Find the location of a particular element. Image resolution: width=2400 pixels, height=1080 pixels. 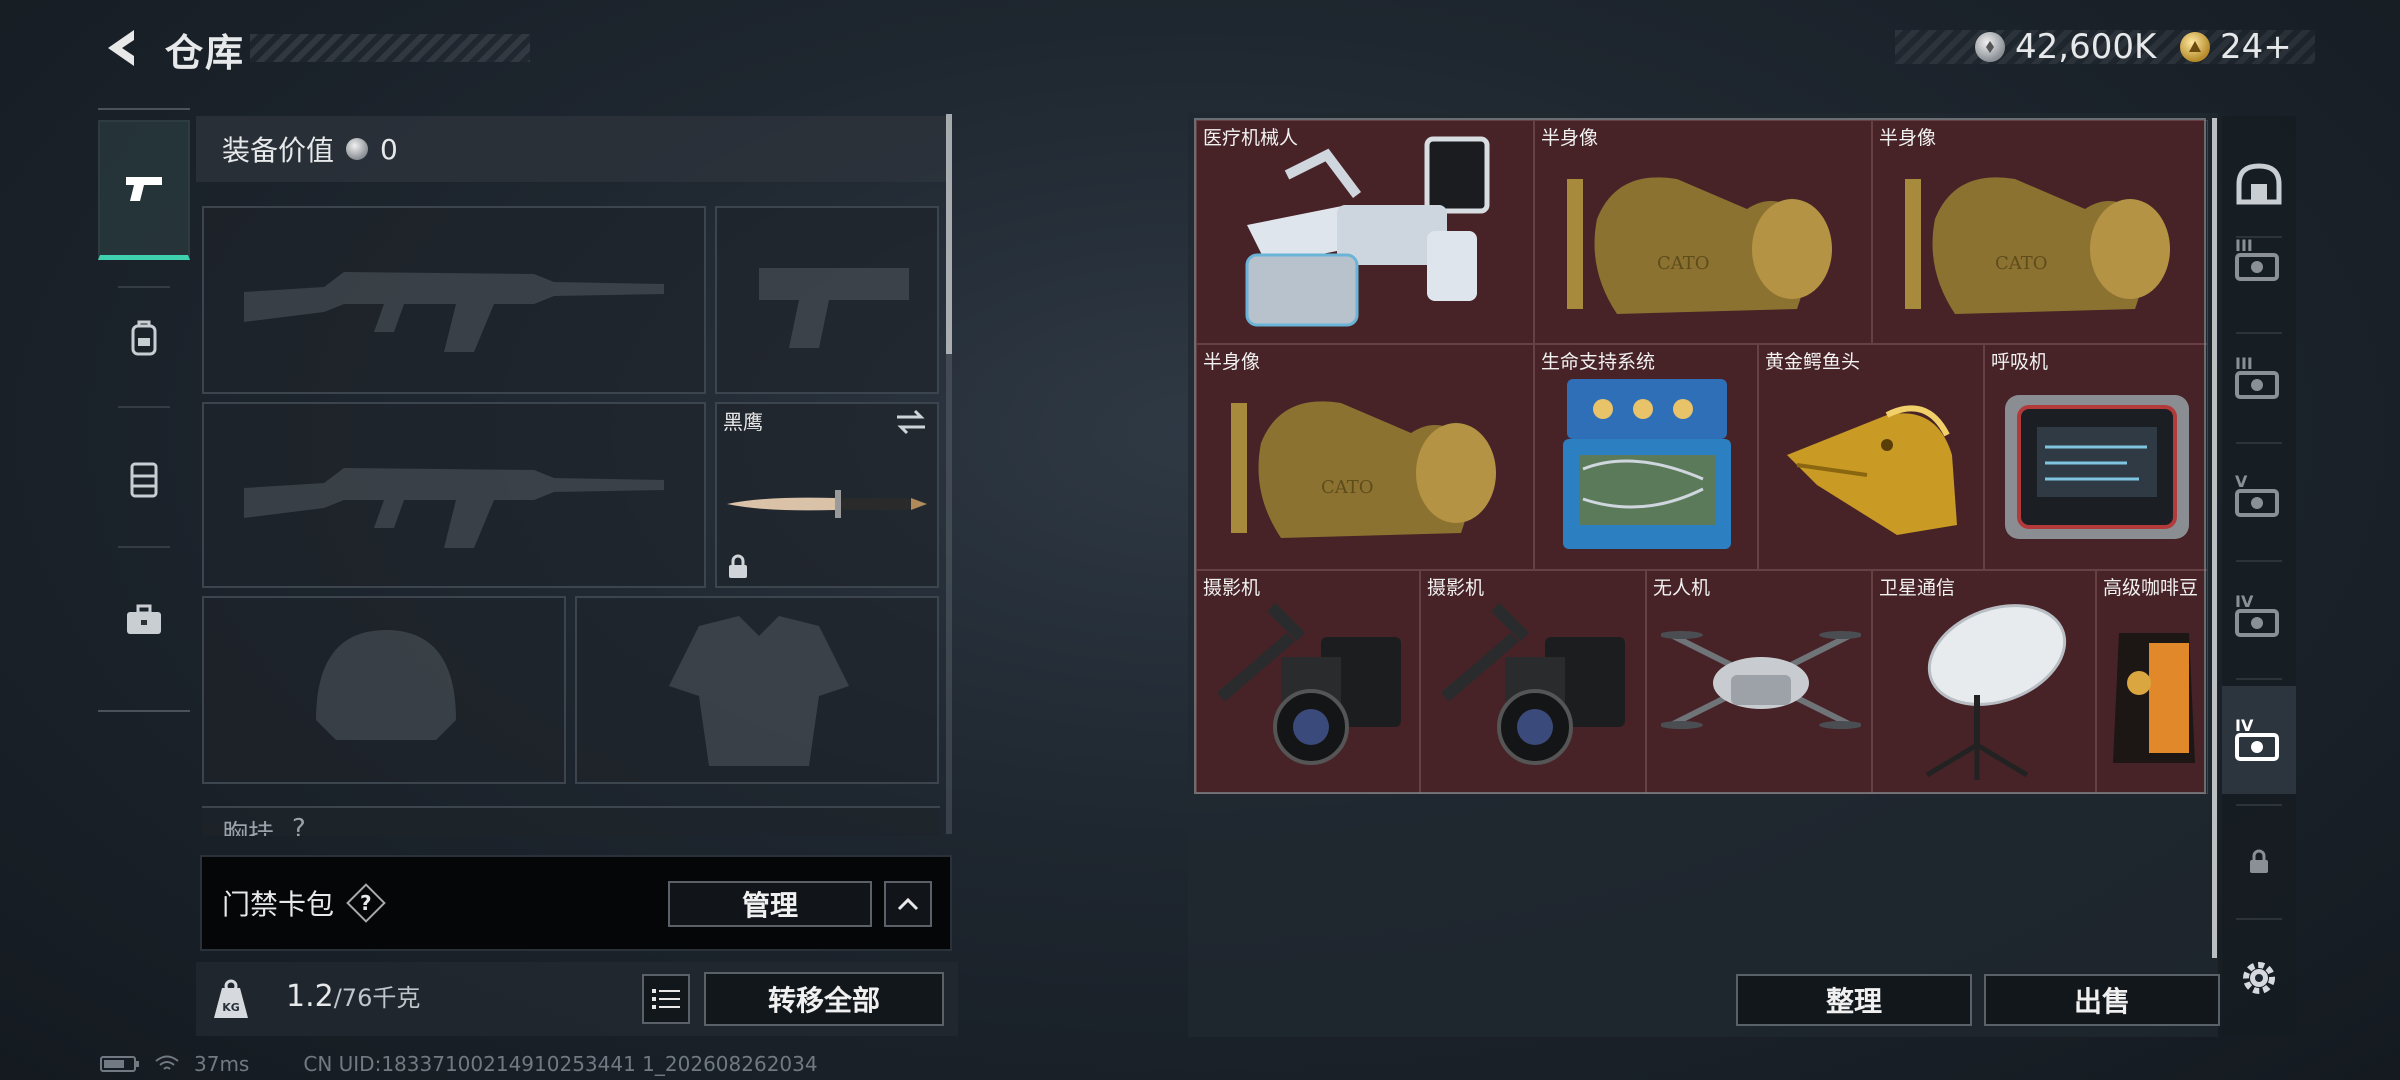

stash-scrollbar is located at coordinates (2214, 538).